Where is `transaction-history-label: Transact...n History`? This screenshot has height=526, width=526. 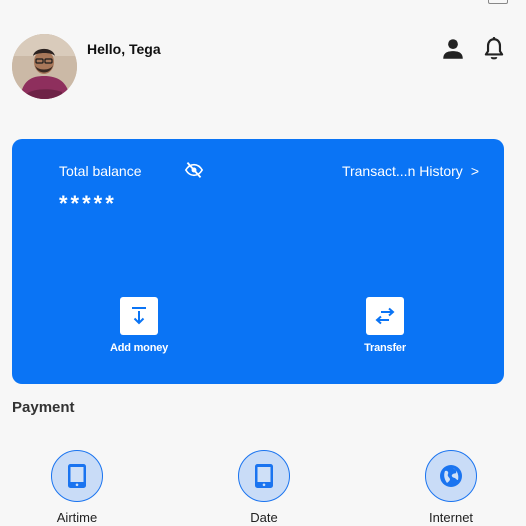 transaction-history-label: Transact...n History is located at coordinates (402, 171).